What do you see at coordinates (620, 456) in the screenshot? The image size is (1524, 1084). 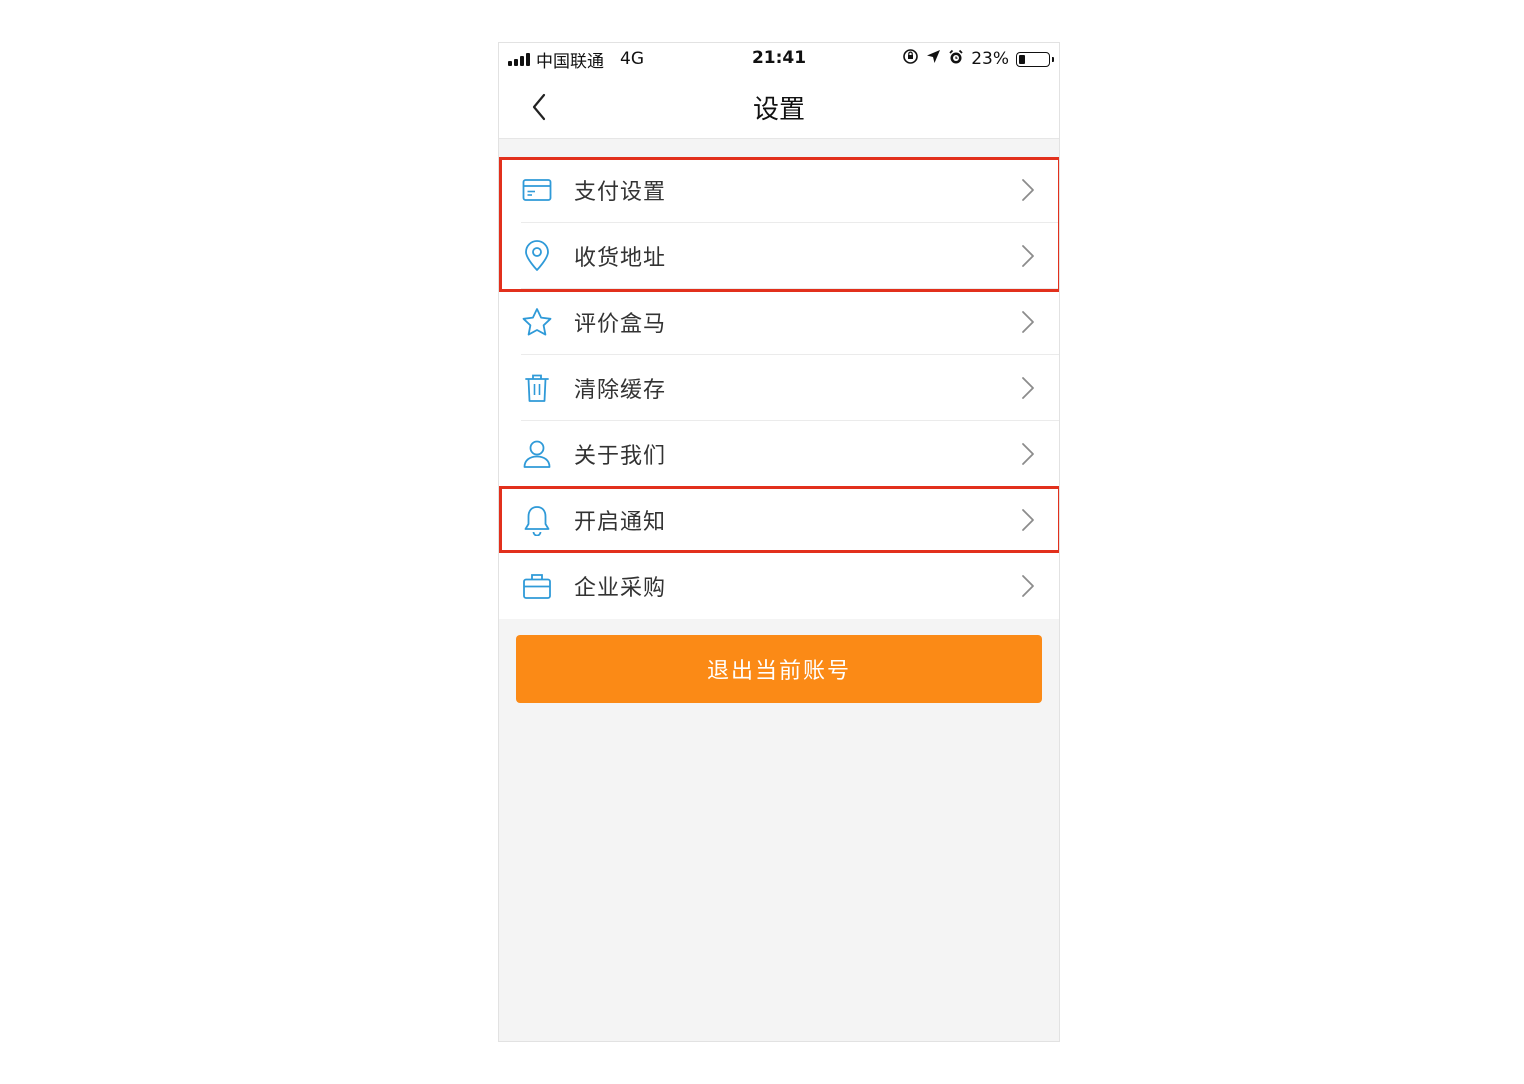 I see `menu-item-label: 关于我们` at bounding box center [620, 456].